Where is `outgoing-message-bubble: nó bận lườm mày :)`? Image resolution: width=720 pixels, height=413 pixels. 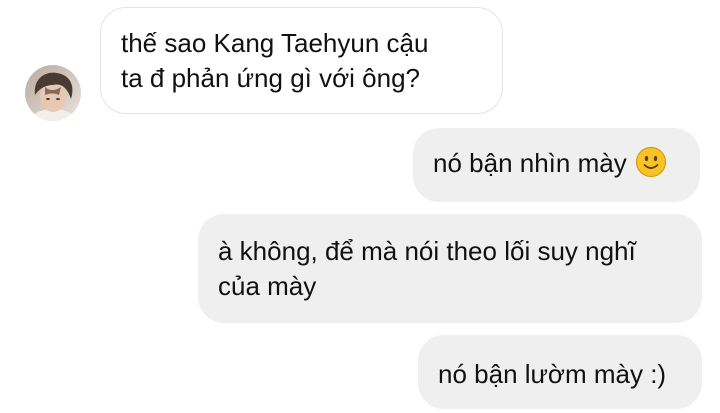 outgoing-message-bubble: nó bận lườm mày :) is located at coordinates (560, 372).